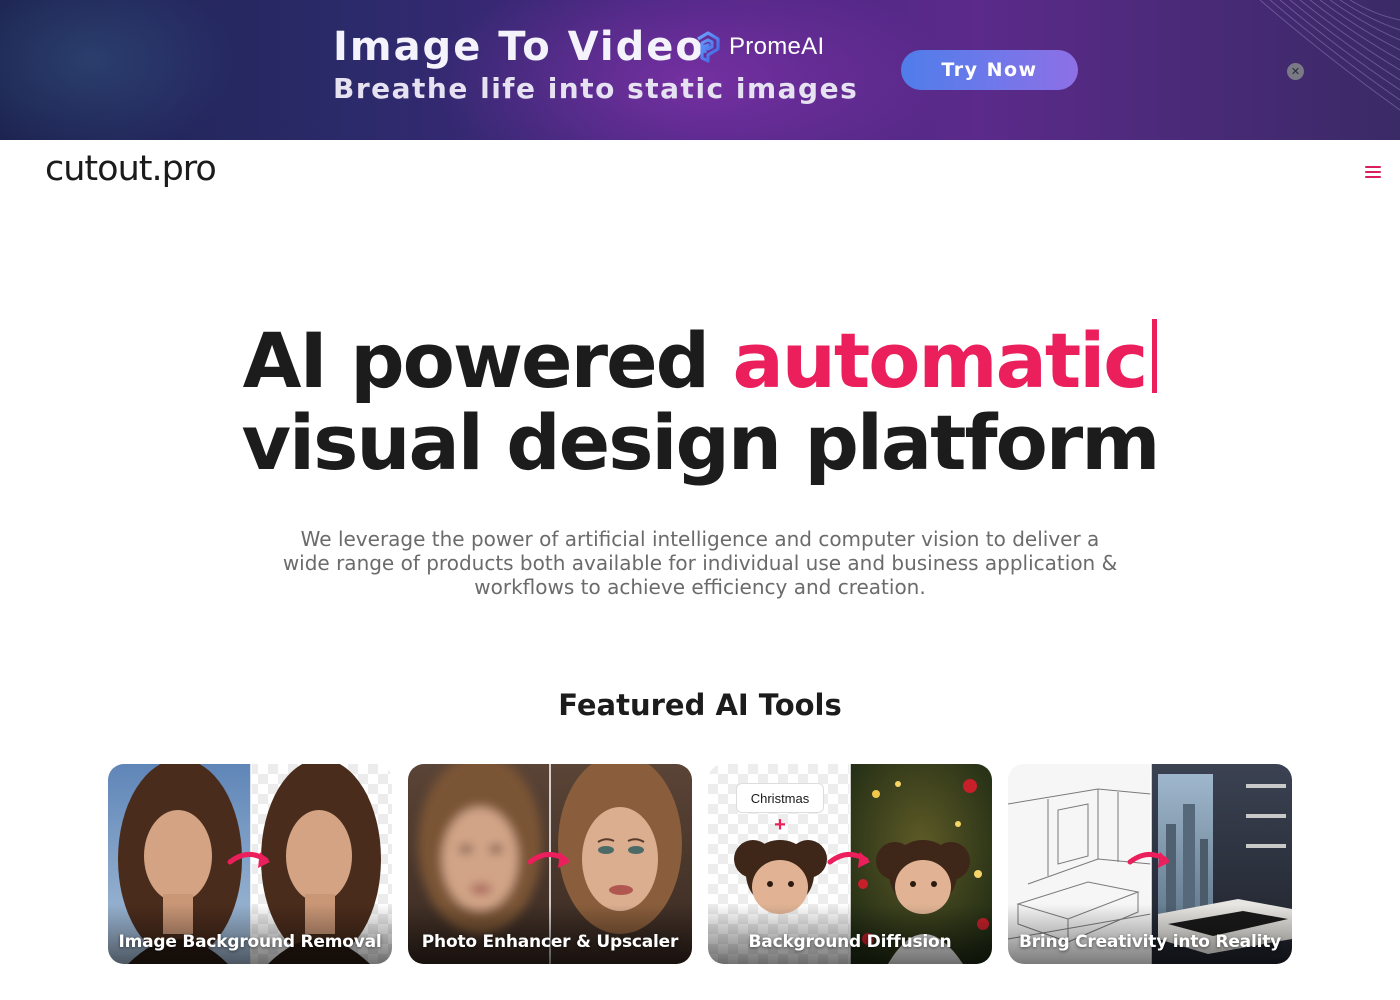 The height and width of the screenshot is (1000, 1400). What do you see at coordinates (1155, 356) in the screenshot?
I see `typing-cursor` at bounding box center [1155, 356].